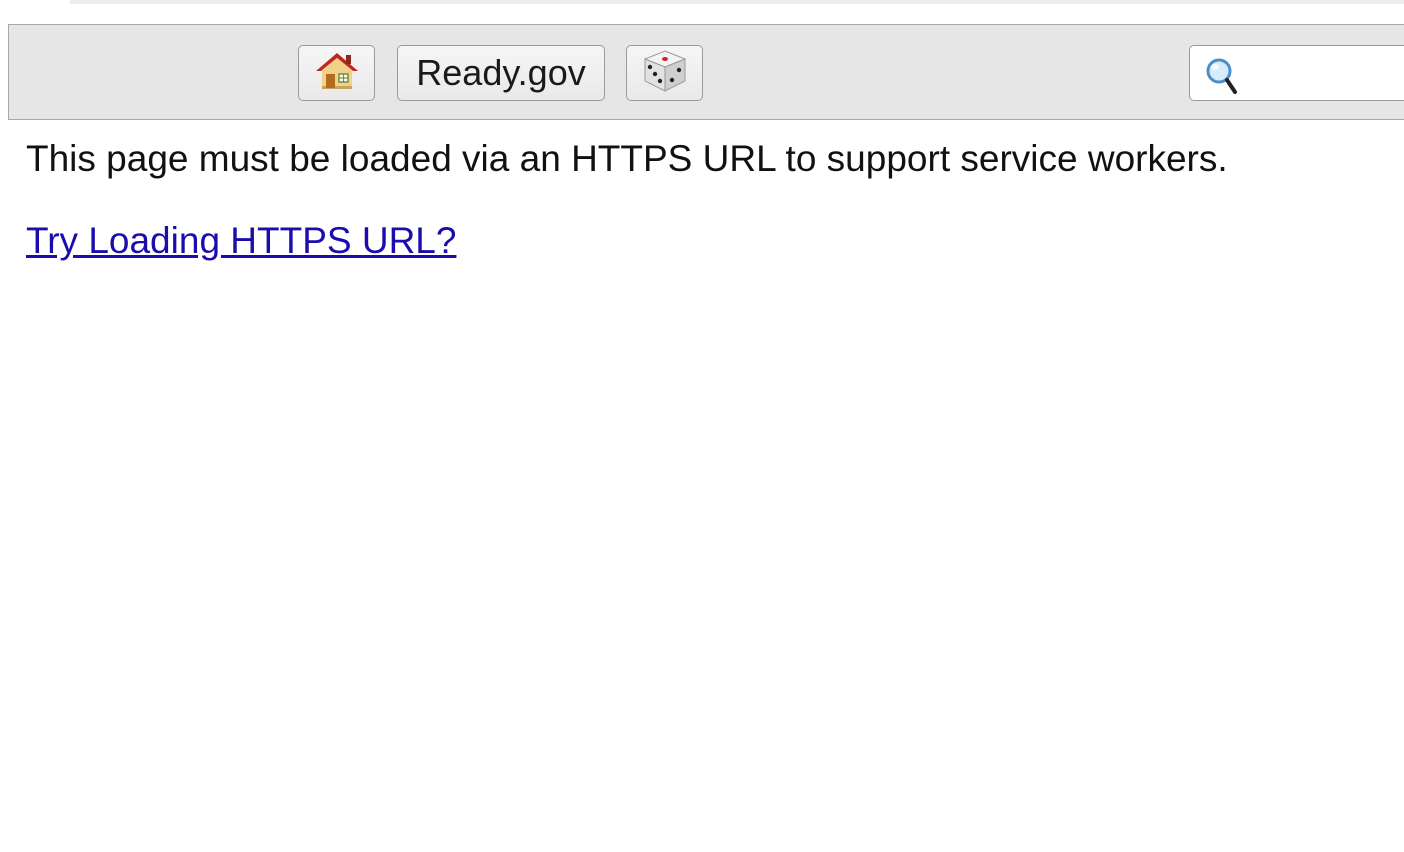 Image resolution: width=1404 pixels, height=852 pixels. I want to click on site-button: Ready.gov, so click(501, 73).